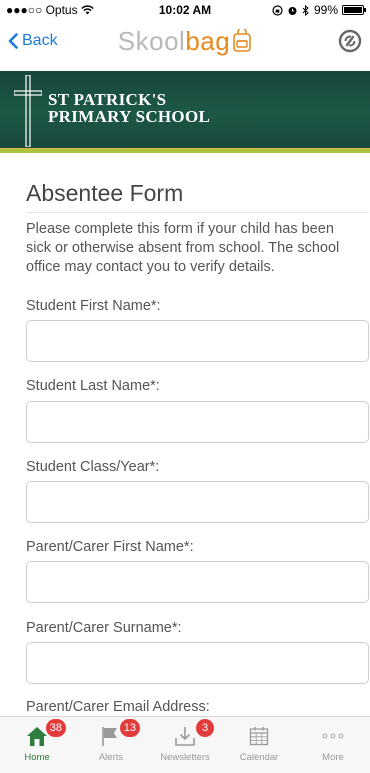 This screenshot has height=773, width=370. Describe the element at coordinates (185, 151) in the screenshot. I see `banner-stripe-green` at that location.